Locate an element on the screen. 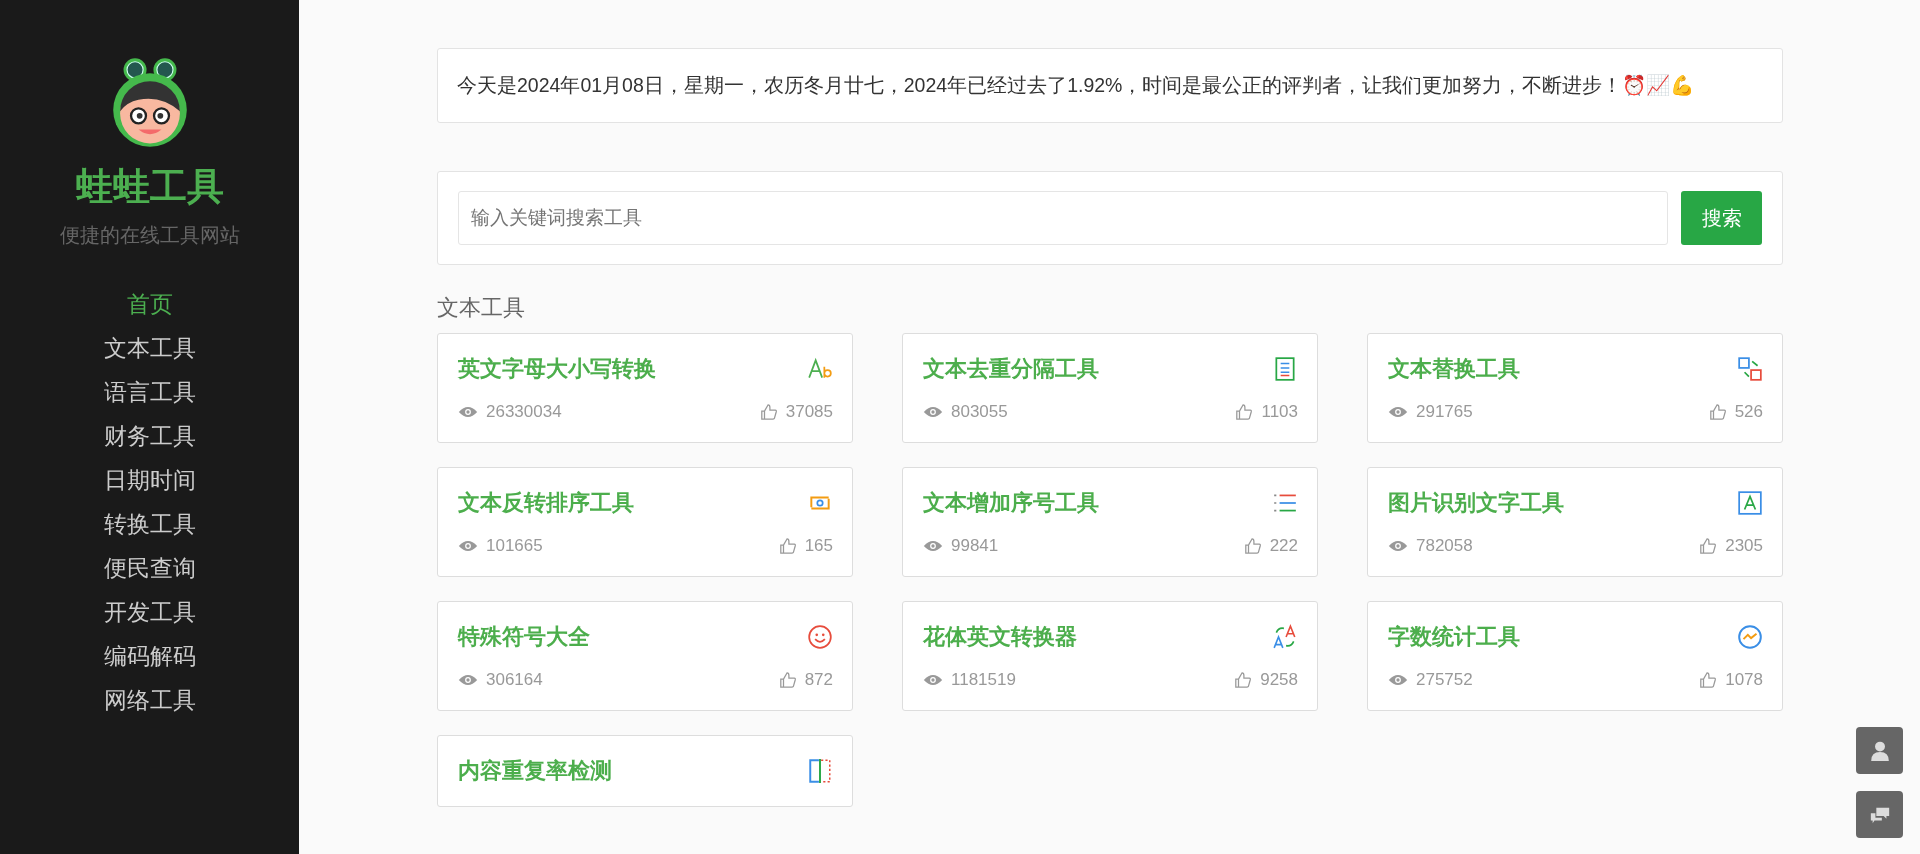 The image size is (1920, 854). tool-title: 英文字母大小写转换 is located at coordinates (557, 369).